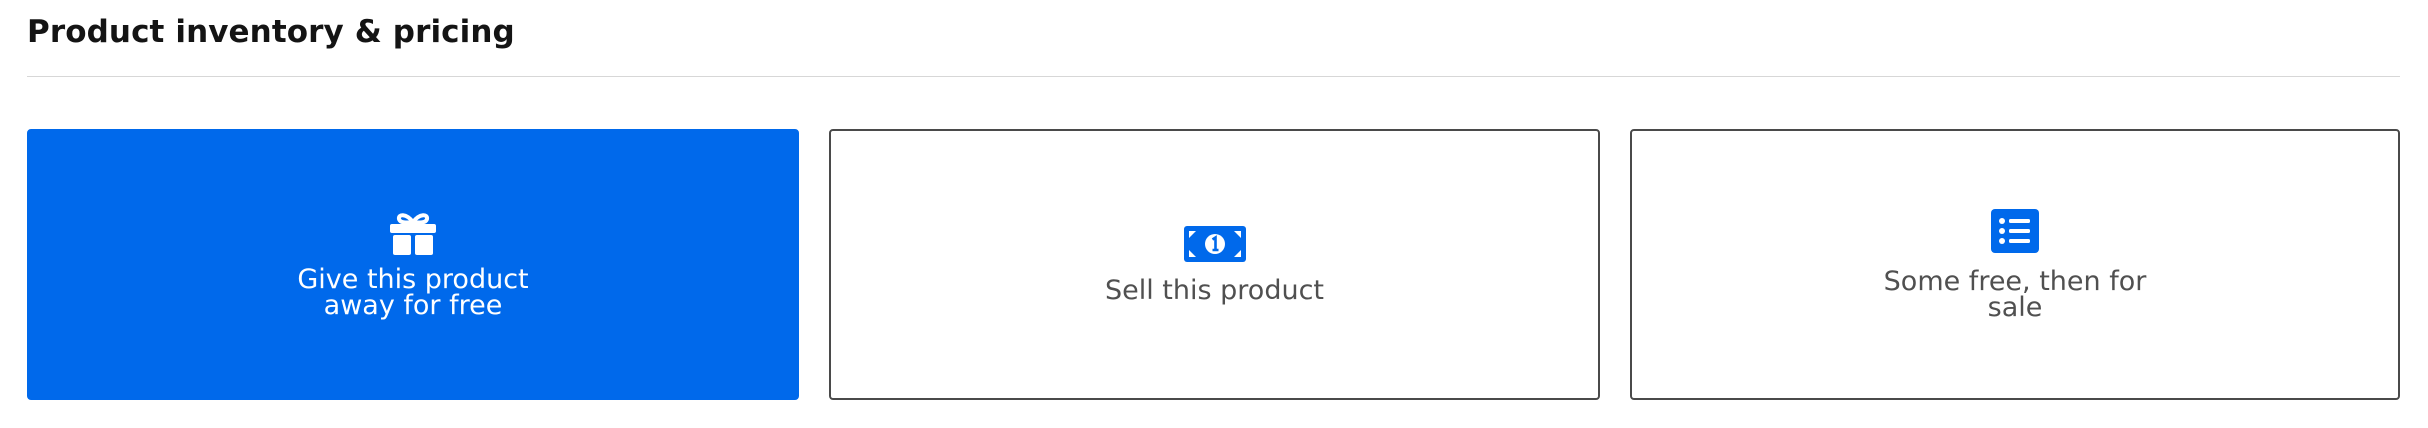  Describe the element at coordinates (2015, 294) in the screenshot. I see `some-free-then-sale-label: Some free, then for sale` at that location.